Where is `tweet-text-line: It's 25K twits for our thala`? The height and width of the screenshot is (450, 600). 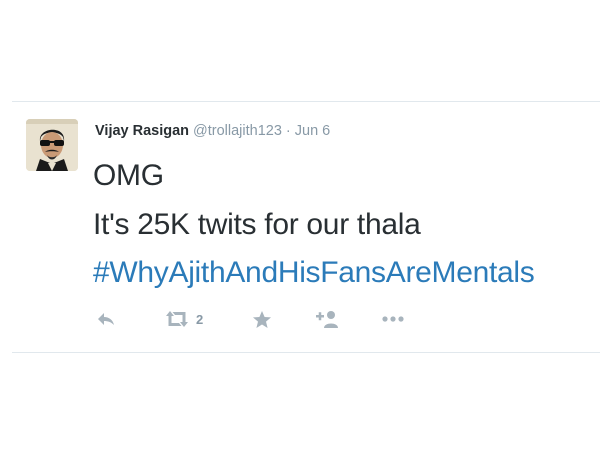 tweet-text-line: It's 25K twits for our thala is located at coordinates (257, 224).